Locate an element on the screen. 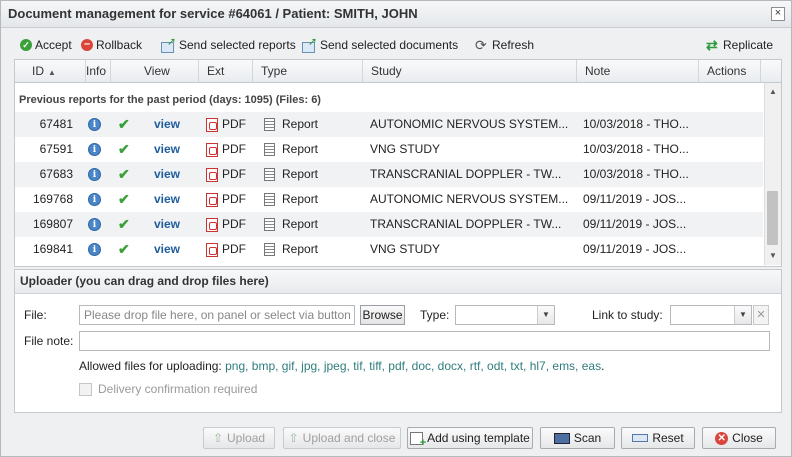 Image resolution: width=792 pixels, height=457 pixels. column-header-actions: Actions is located at coordinates (730, 71).